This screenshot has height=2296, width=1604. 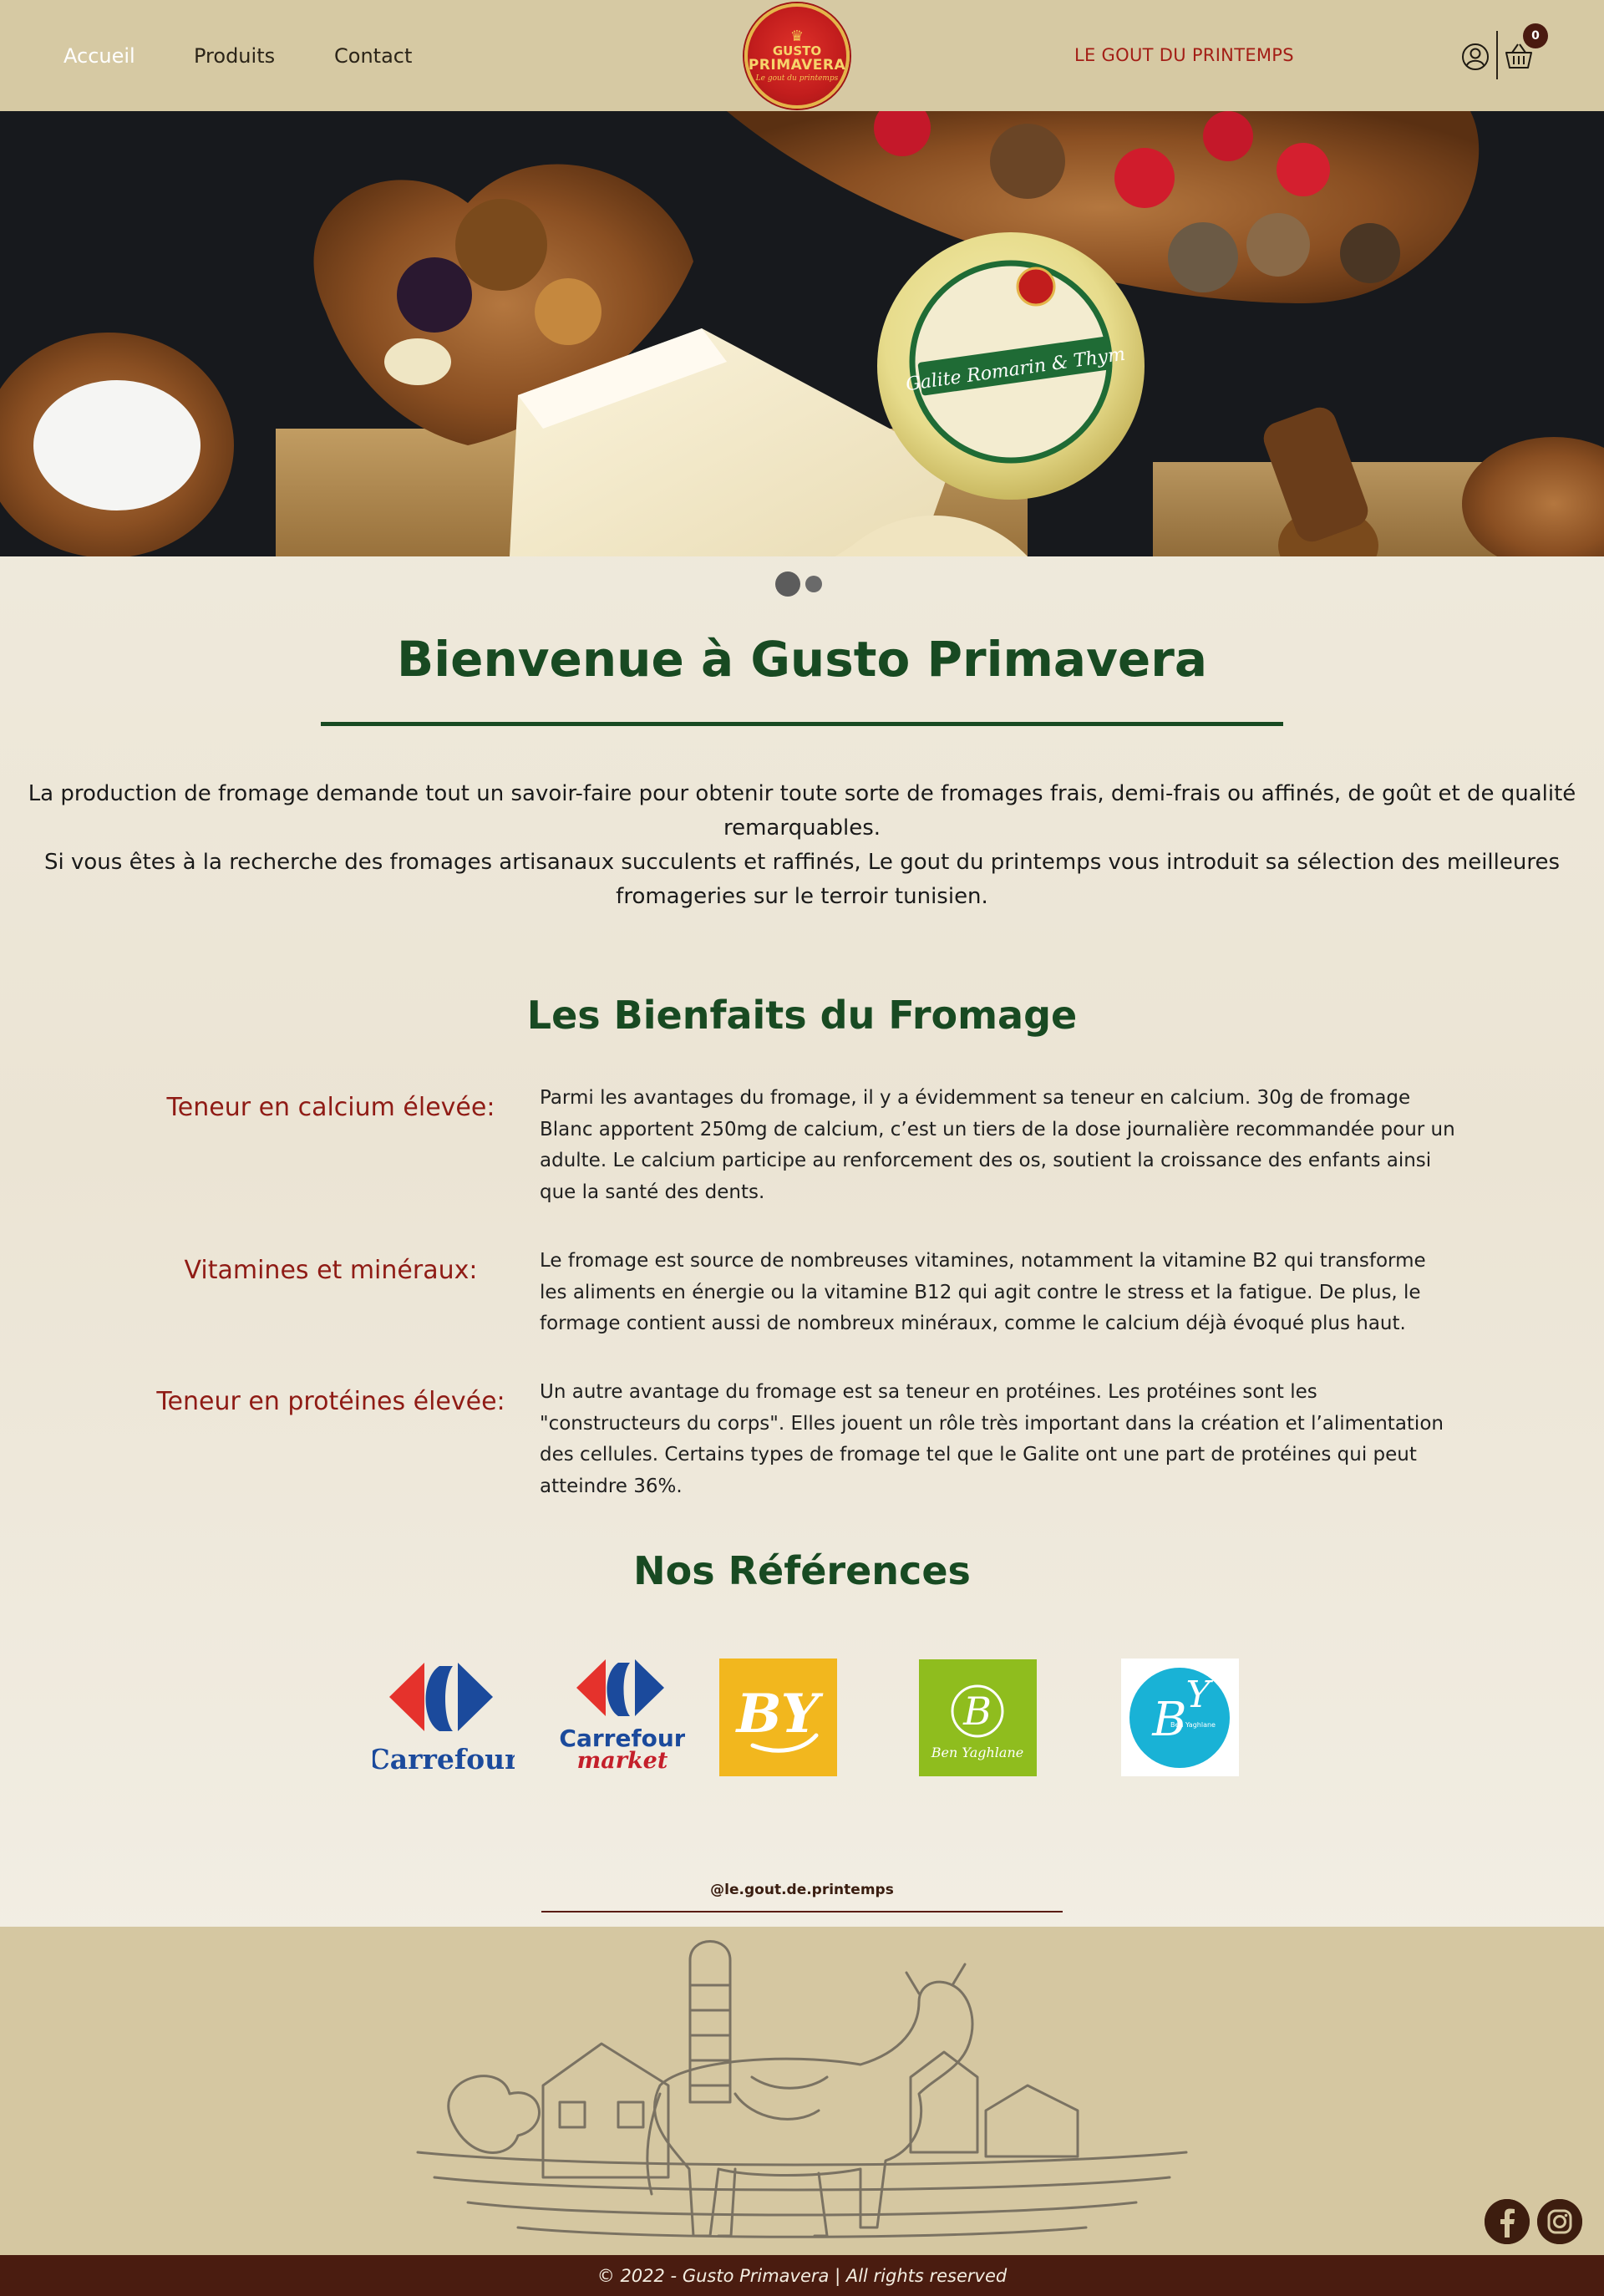 I want to click on cart-count-badge: 0, so click(x=1536, y=35).